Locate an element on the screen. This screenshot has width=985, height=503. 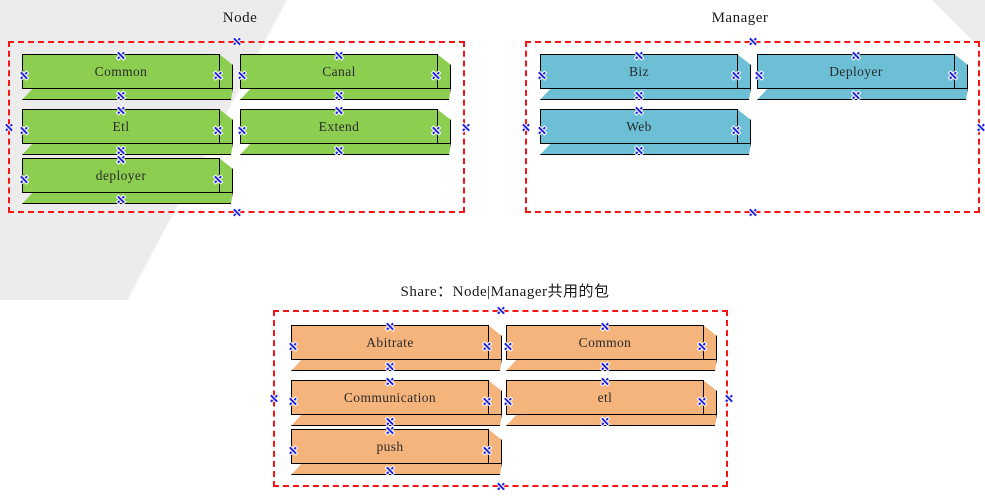
package-node-deployer: deployer is located at coordinates (127, 181).